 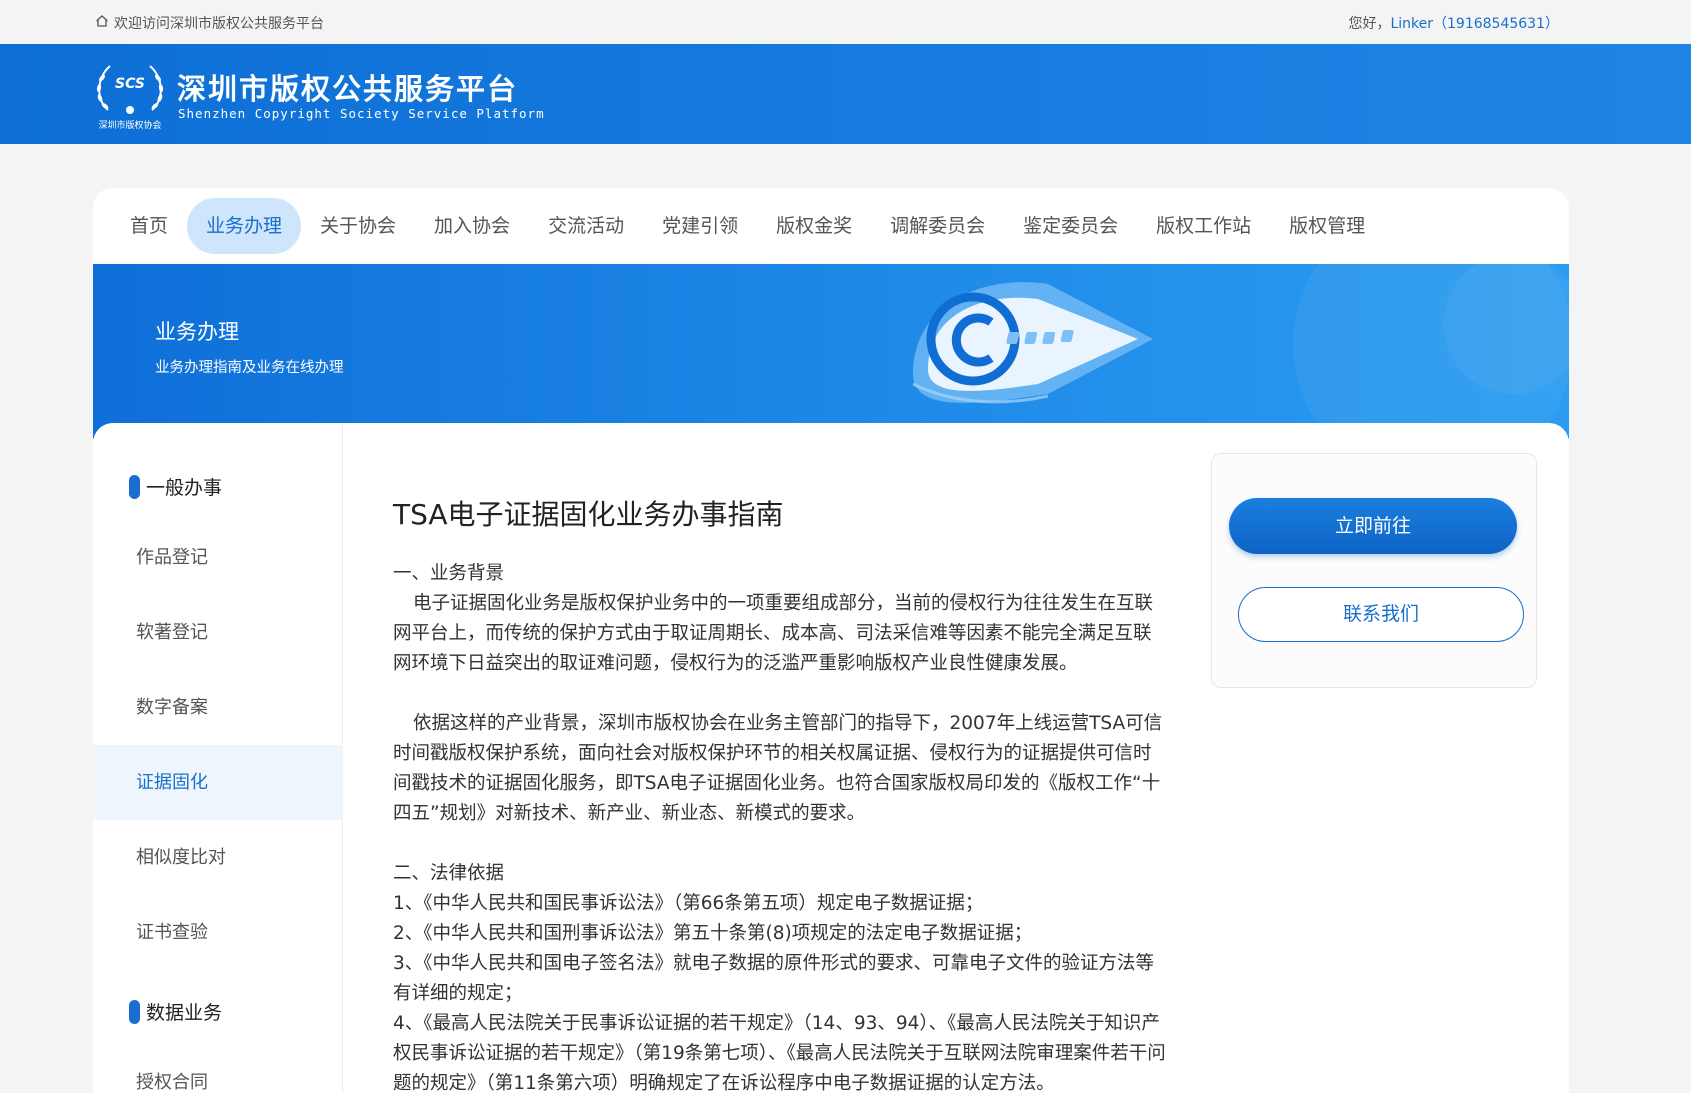 What do you see at coordinates (218, 782) in the screenshot?
I see `sidebar-item-evidence-preservation: 证据固化` at bounding box center [218, 782].